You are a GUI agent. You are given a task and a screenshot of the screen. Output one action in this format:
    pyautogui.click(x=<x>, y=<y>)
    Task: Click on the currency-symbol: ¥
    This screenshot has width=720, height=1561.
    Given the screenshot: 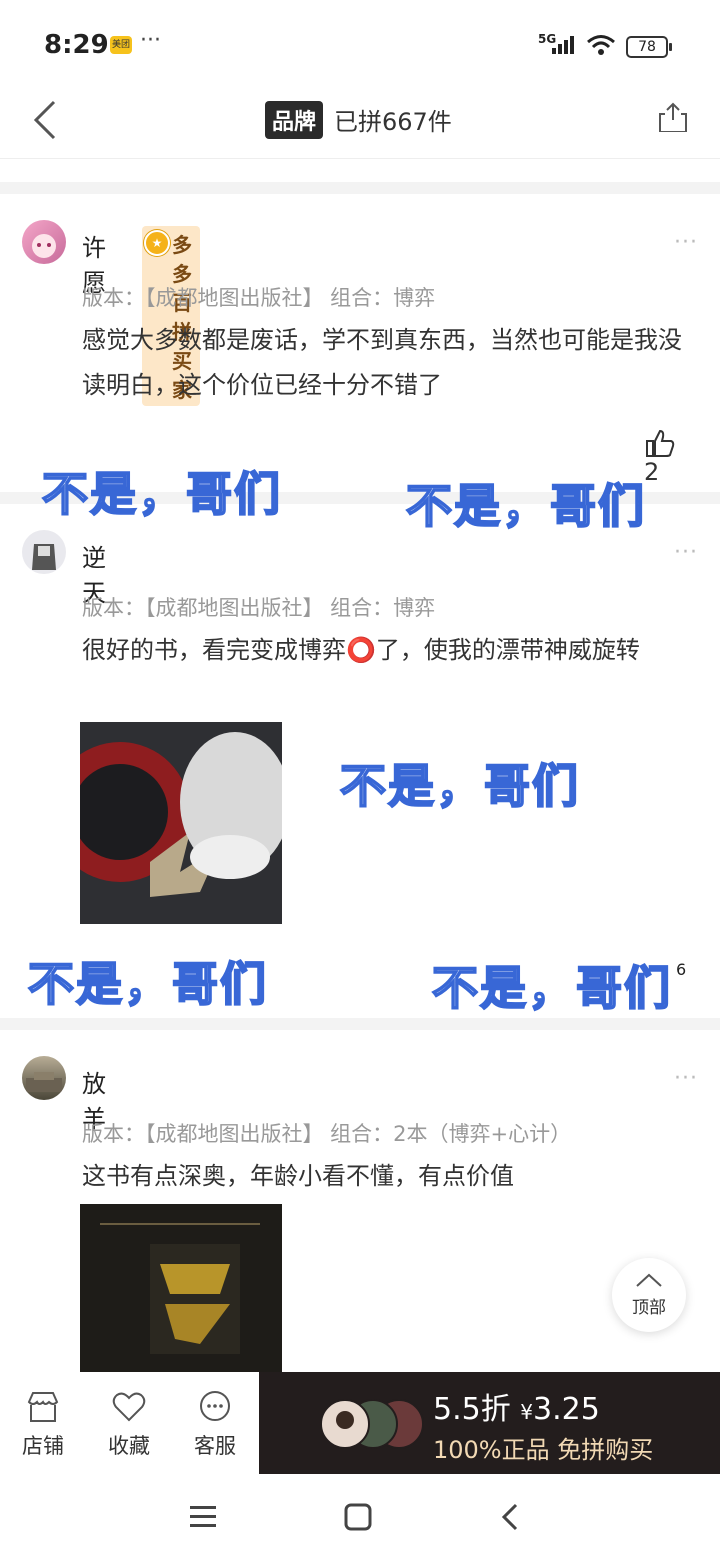 What is the action you would take?
    pyautogui.click(x=526, y=1412)
    